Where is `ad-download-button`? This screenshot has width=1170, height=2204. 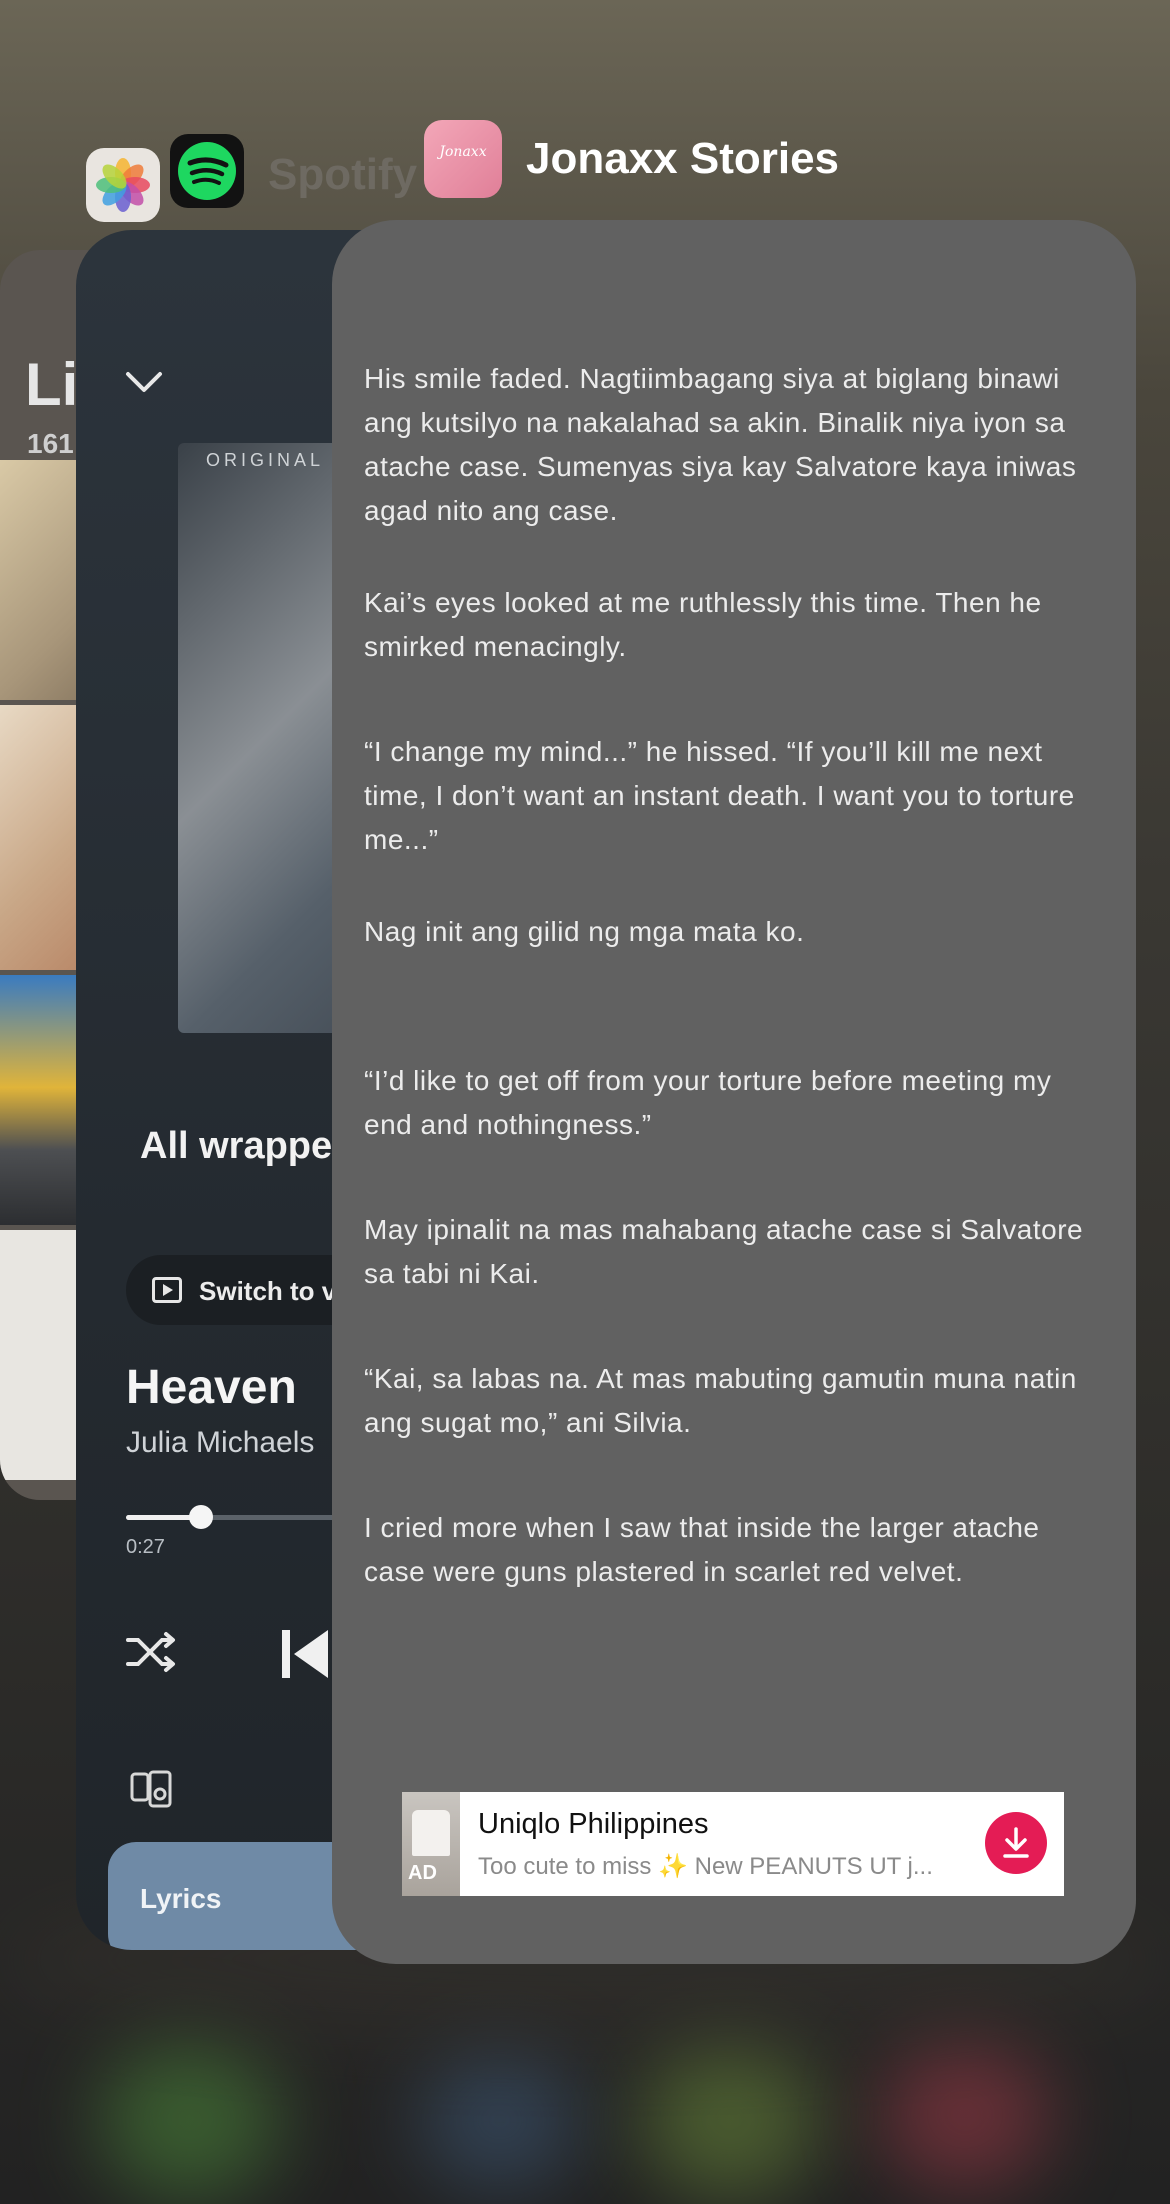 ad-download-button is located at coordinates (1016, 1843).